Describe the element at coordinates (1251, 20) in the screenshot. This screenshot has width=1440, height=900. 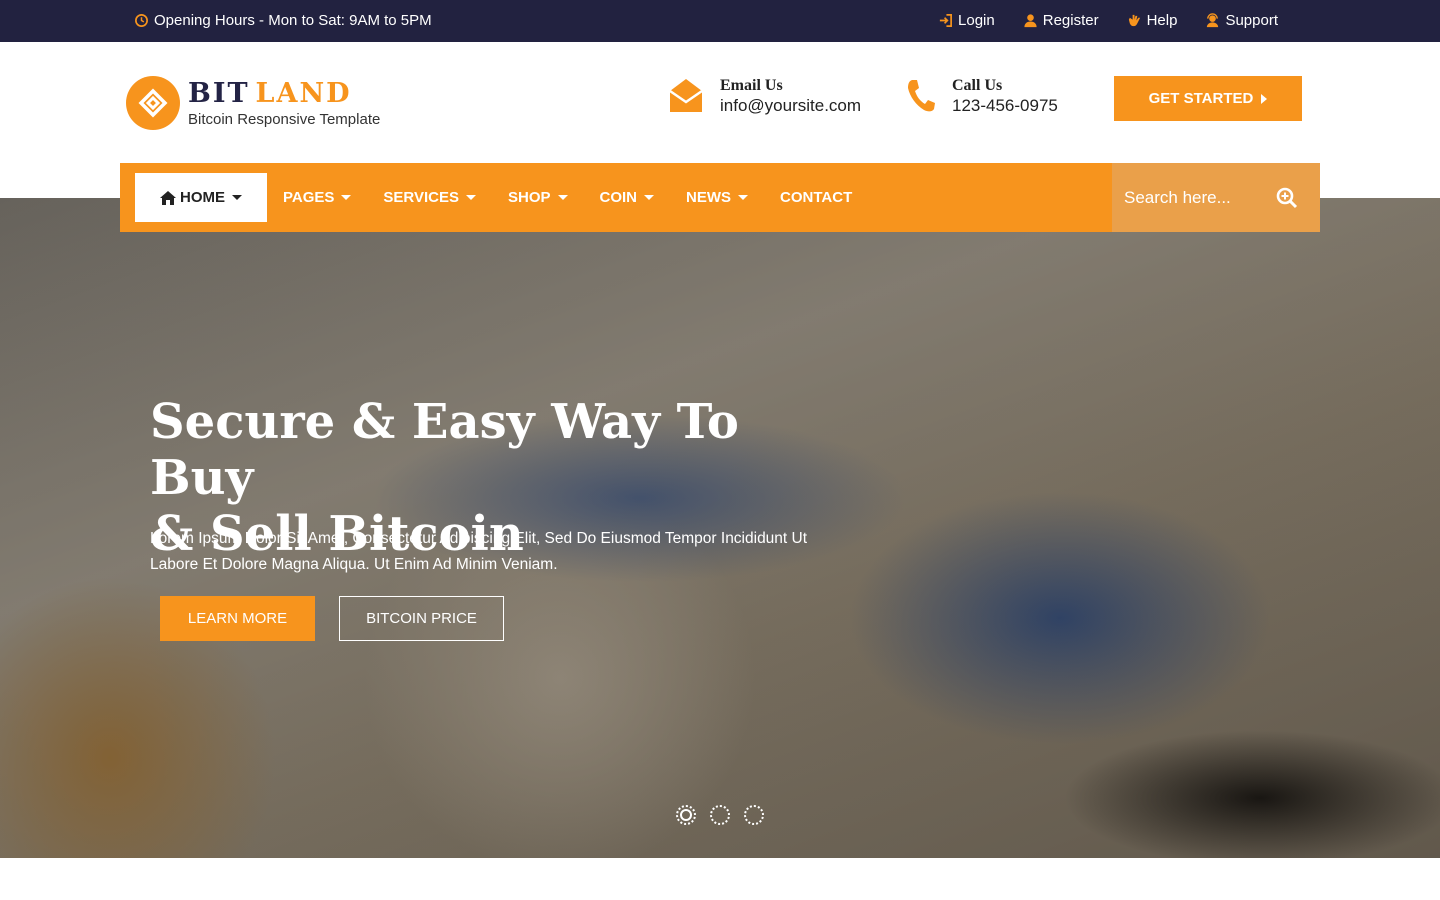
I see `support-label: Support` at that location.